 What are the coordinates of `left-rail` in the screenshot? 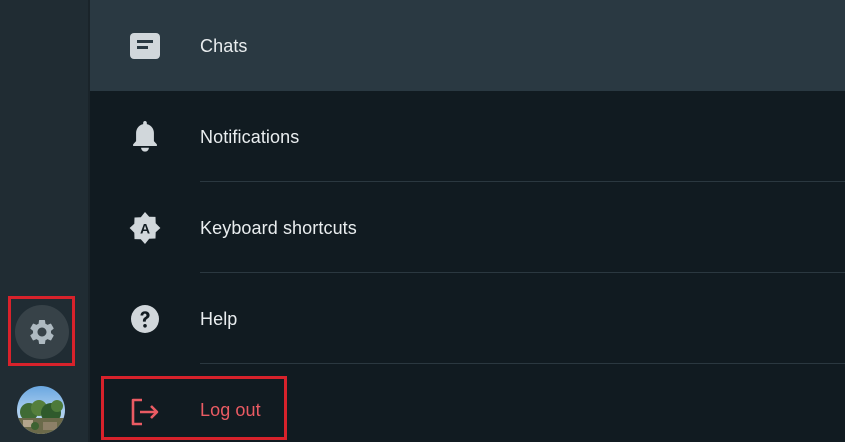 It's located at (44, 221).